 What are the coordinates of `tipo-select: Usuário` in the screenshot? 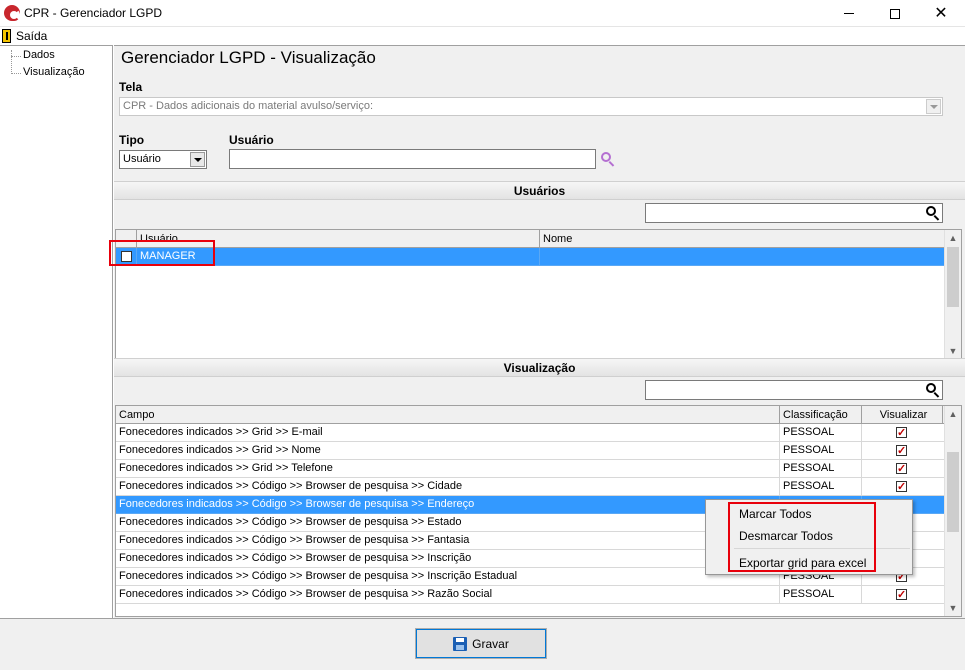 It's located at (163, 159).